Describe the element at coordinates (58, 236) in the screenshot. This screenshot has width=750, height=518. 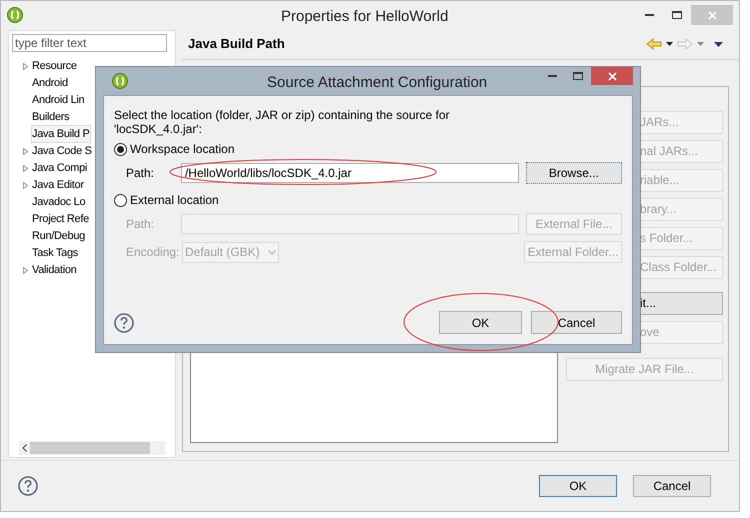
I see `tree-item: Run/Debug` at that location.